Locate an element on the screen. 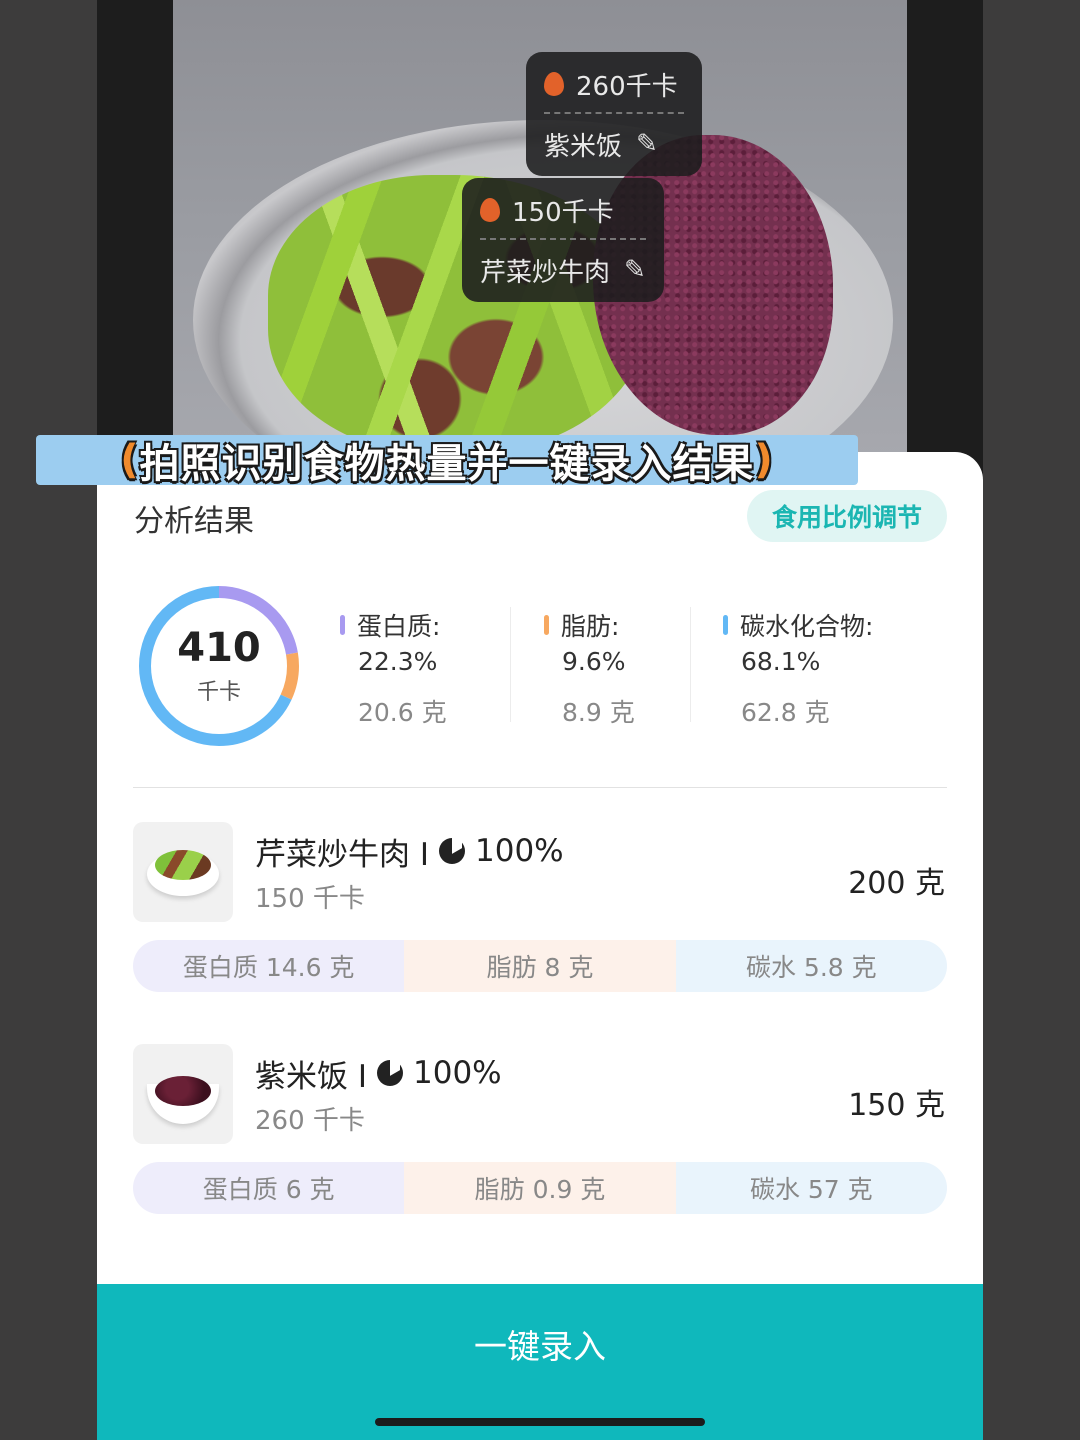  total-kcal-unit: 千卡 is located at coordinates (218, 692).